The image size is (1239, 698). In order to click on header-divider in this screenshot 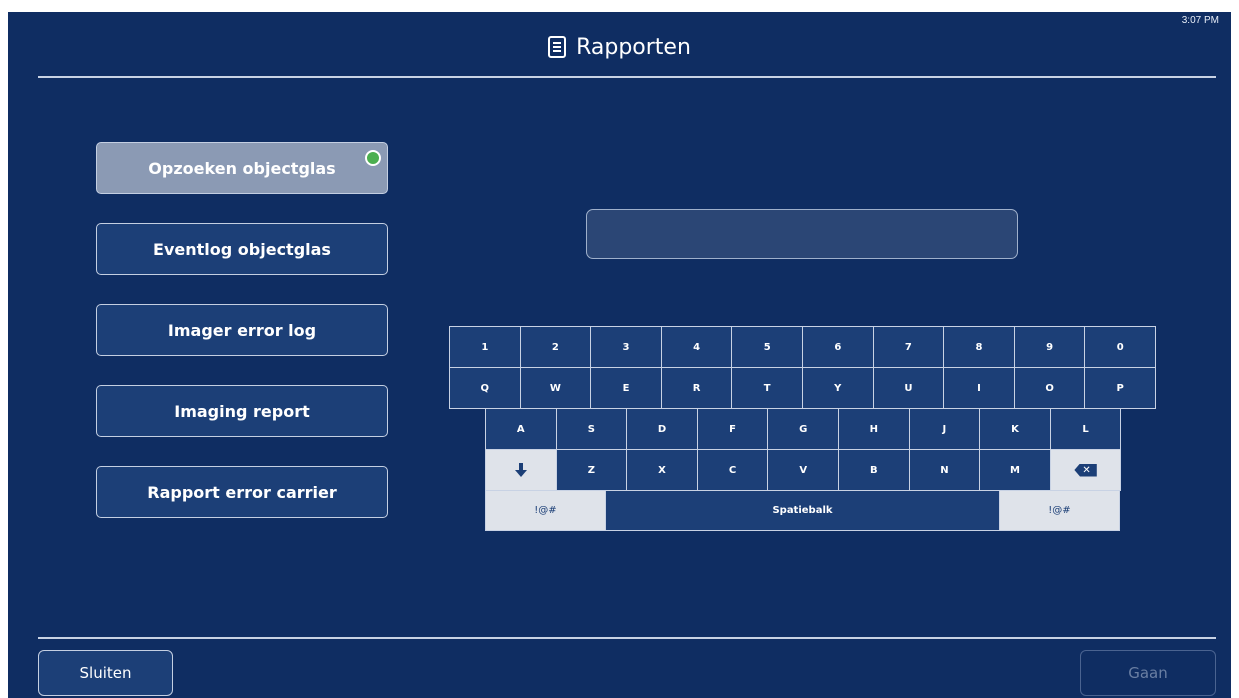, I will do `click(627, 77)`.